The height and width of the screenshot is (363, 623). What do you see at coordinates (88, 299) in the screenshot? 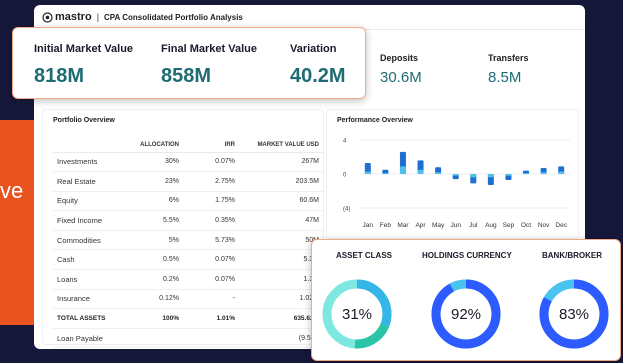
I see `table-cell: Insurance` at bounding box center [88, 299].